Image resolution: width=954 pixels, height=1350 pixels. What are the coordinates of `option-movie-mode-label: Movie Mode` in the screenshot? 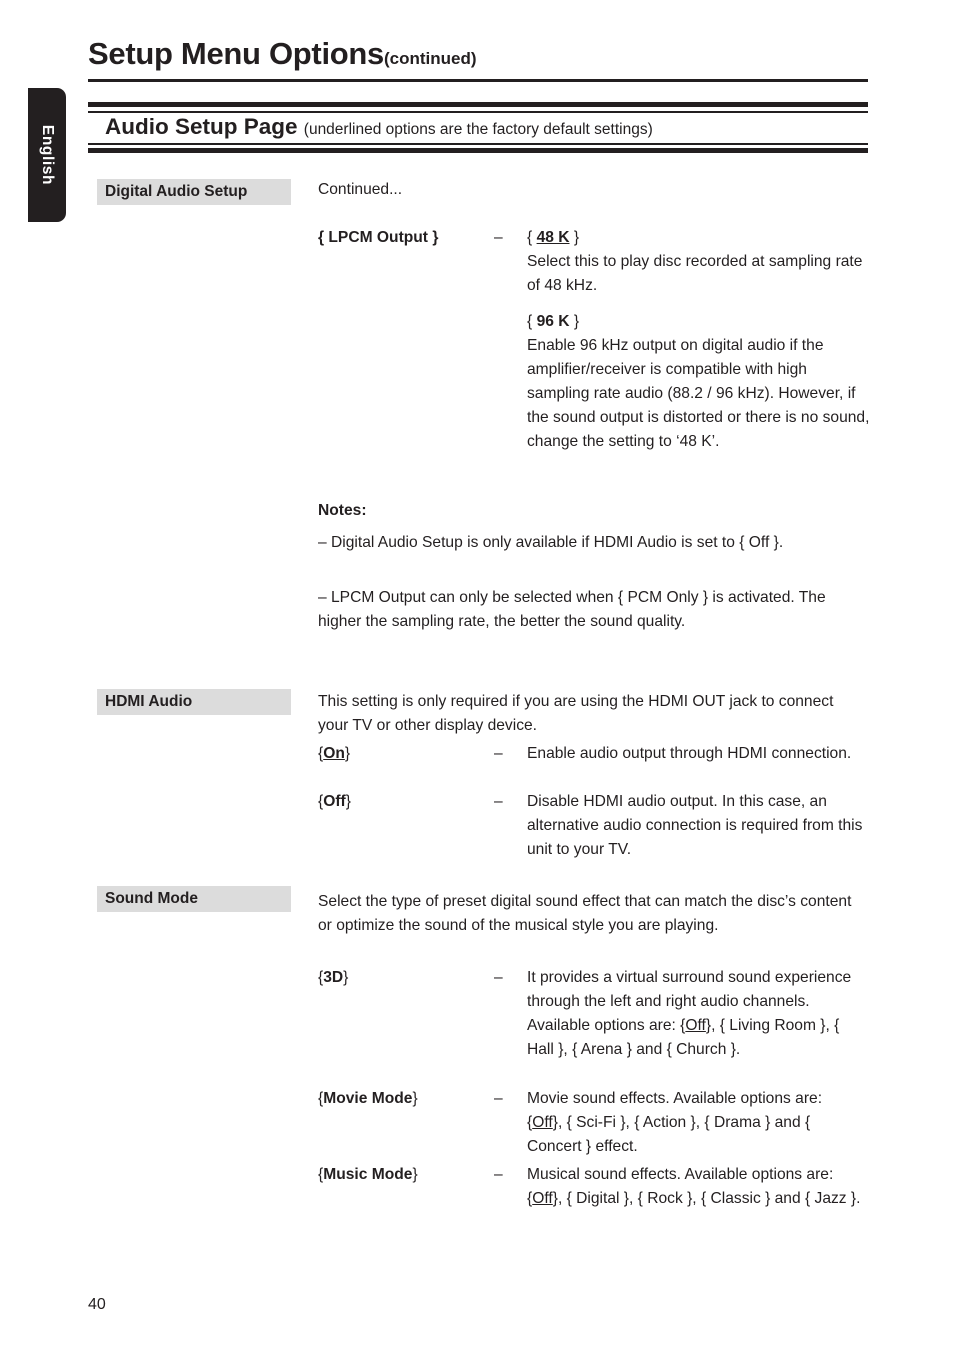 It's located at (368, 1098).